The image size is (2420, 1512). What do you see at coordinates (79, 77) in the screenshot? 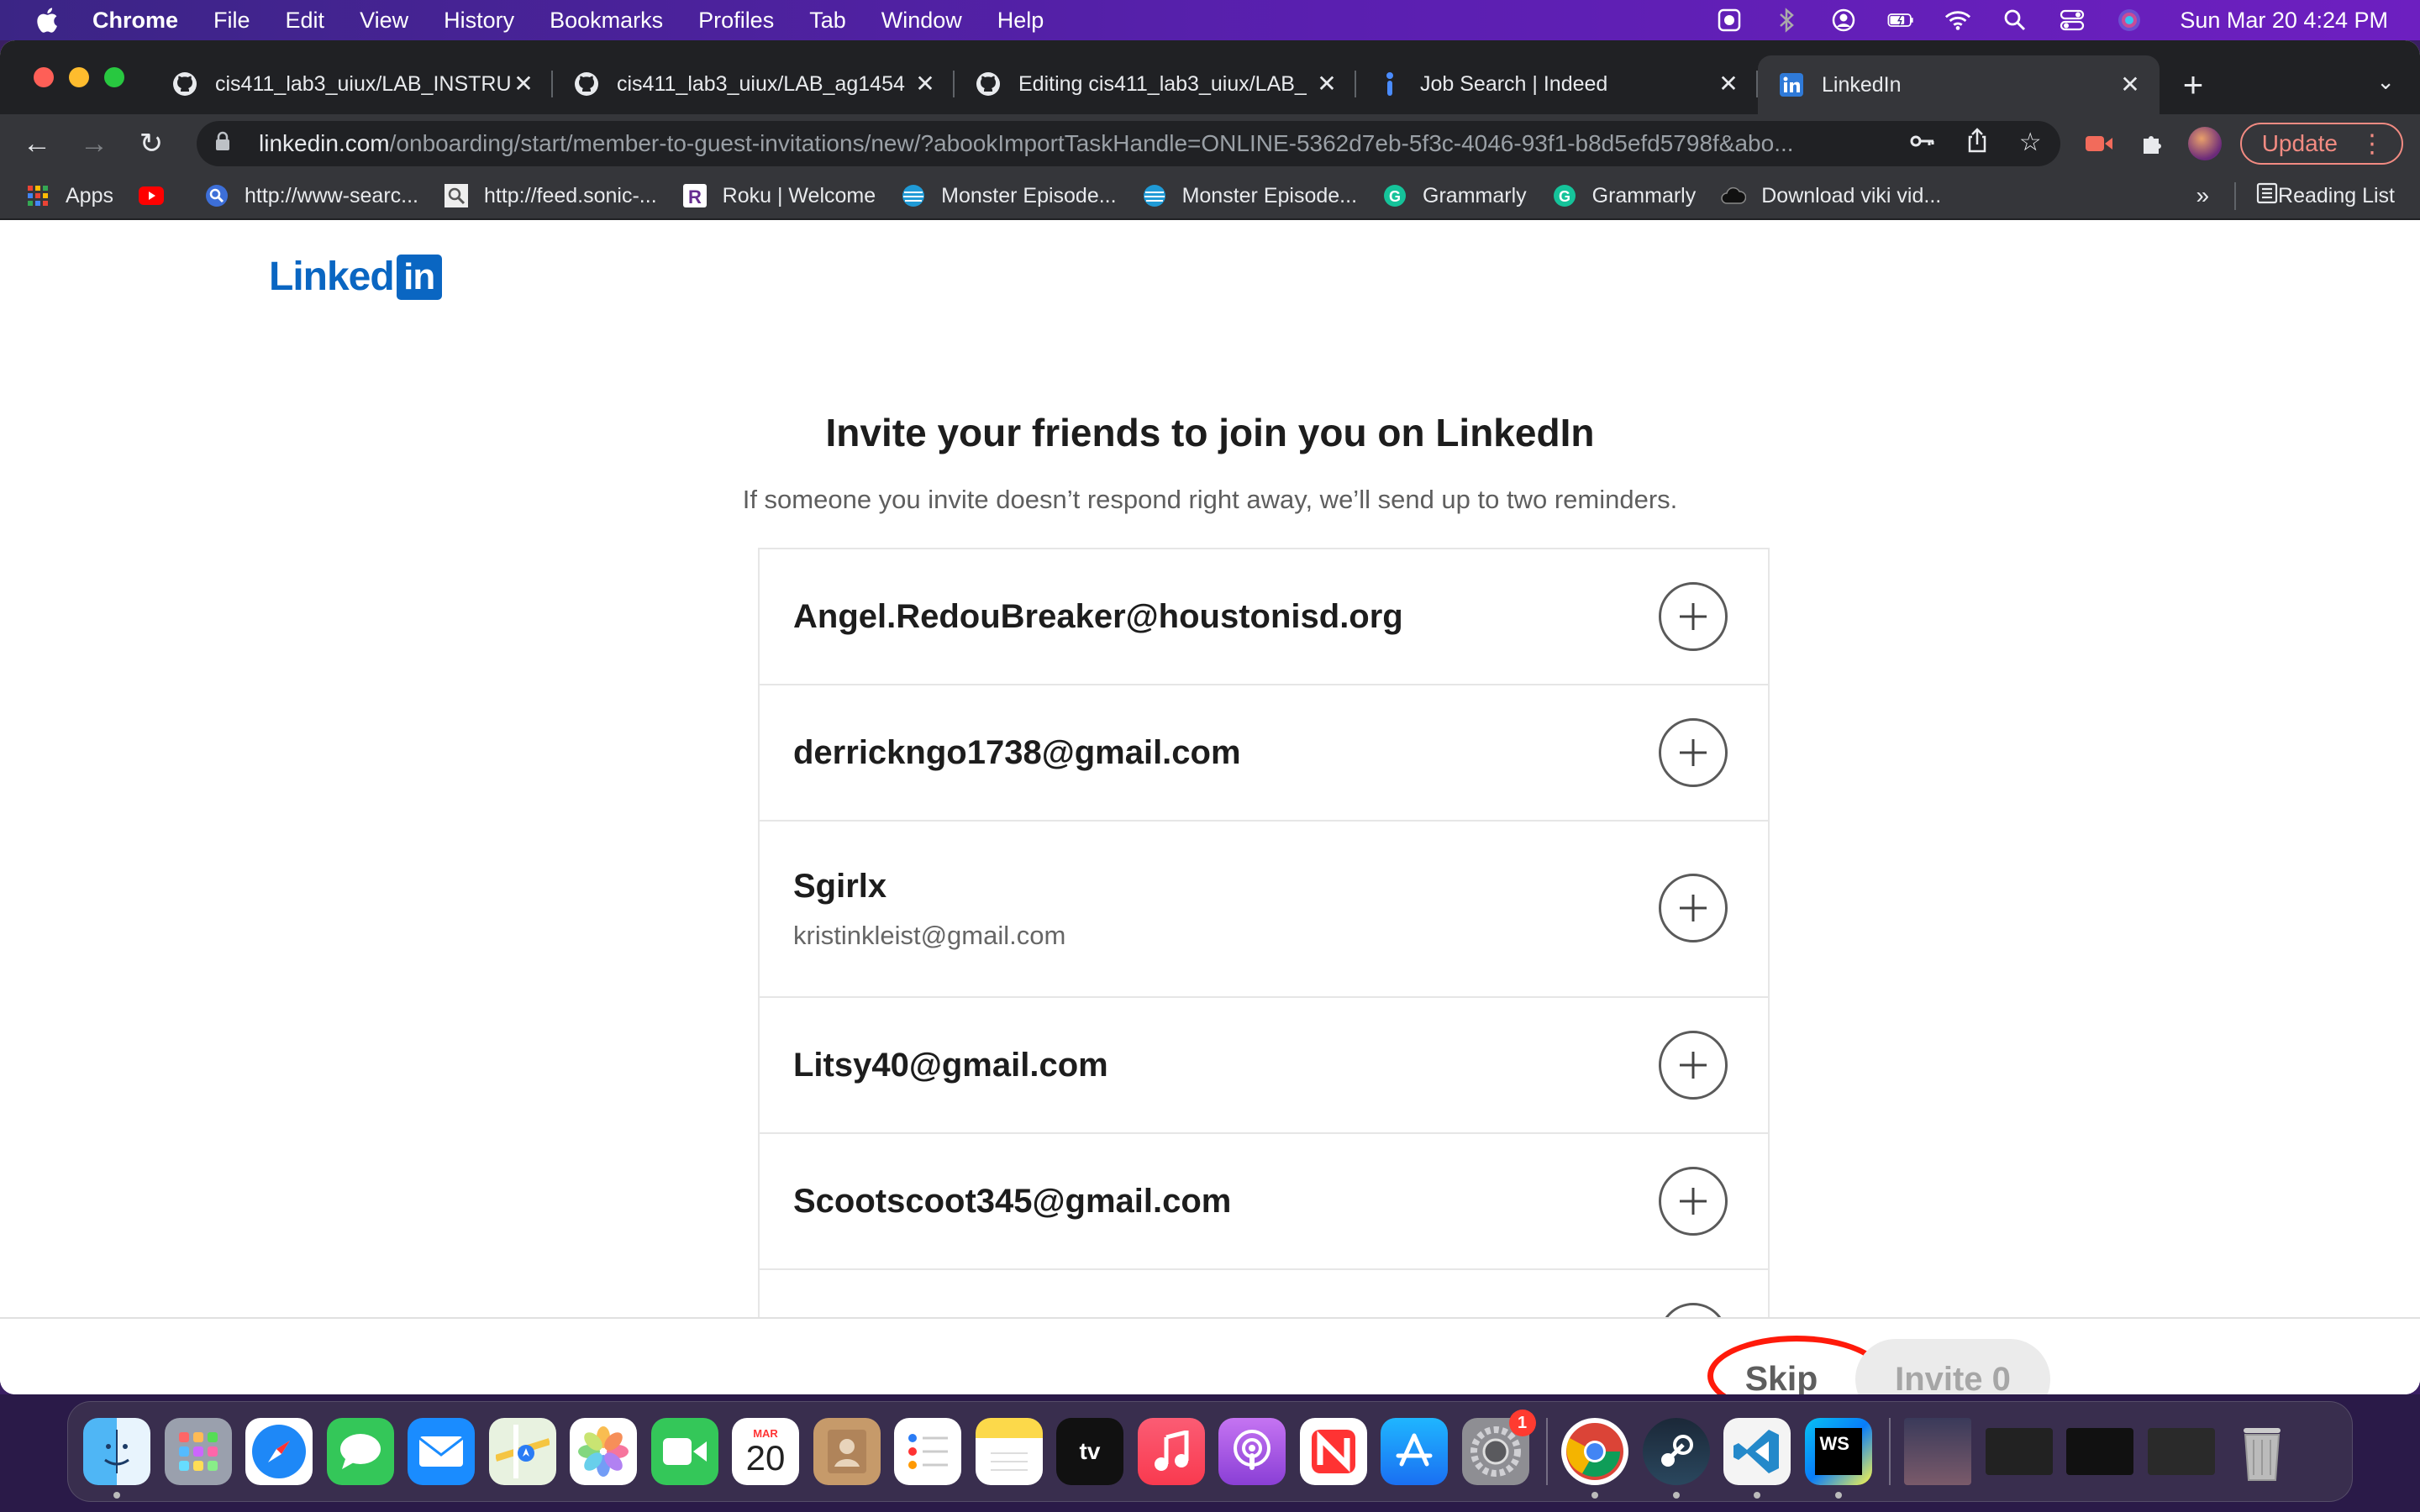
I see `minimize-window-button` at bounding box center [79, 77].